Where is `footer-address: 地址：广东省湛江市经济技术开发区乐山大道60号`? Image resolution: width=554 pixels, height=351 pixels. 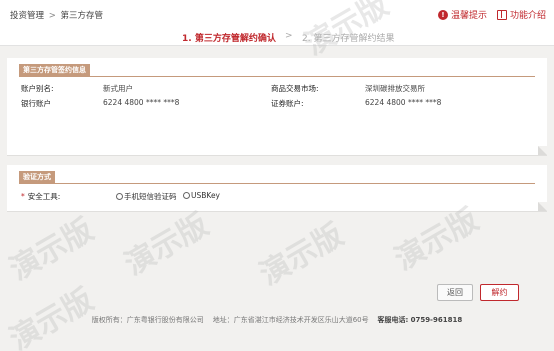
footer-address: 地址：广东省湛江市经济技术开发区乐山大道60号 is located at coordinates (290, 320).